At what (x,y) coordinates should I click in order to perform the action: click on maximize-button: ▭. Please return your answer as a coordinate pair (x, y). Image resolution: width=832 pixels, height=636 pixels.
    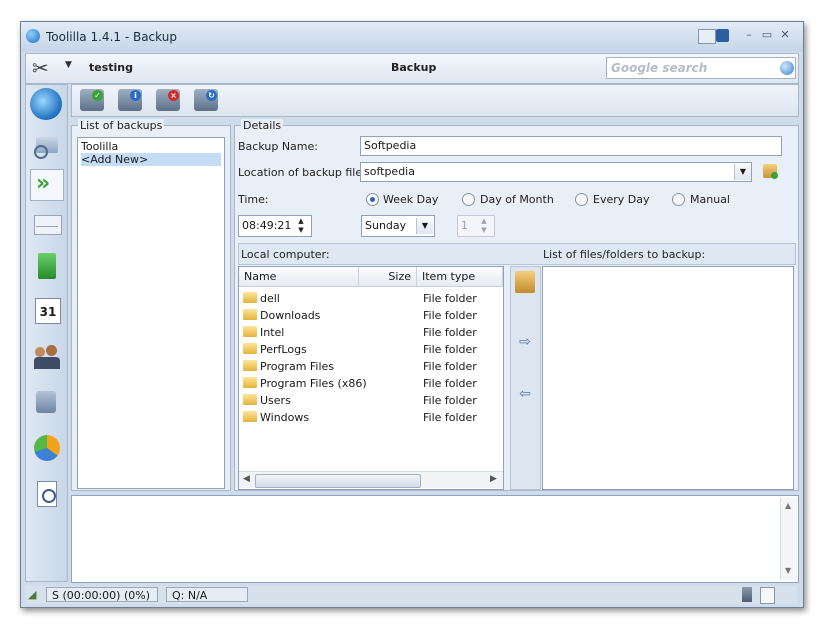
    Looking at the image, I should click on (767, 35).